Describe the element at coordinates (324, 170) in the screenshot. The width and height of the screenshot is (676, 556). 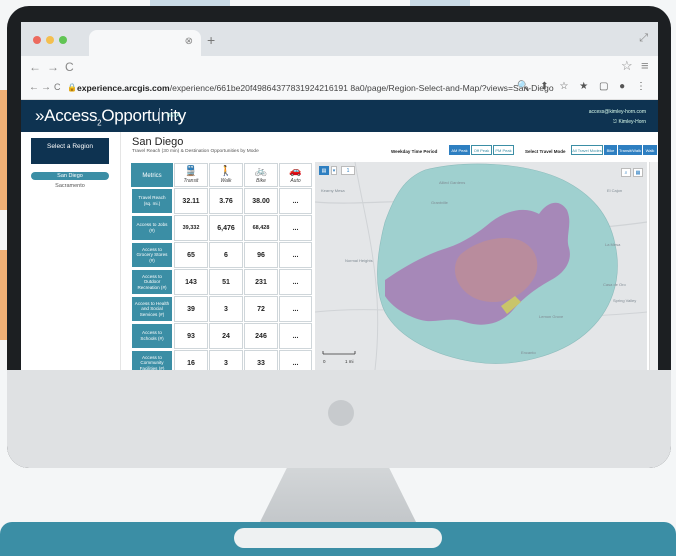
I see `map-layers-icon: ▤` at that location.